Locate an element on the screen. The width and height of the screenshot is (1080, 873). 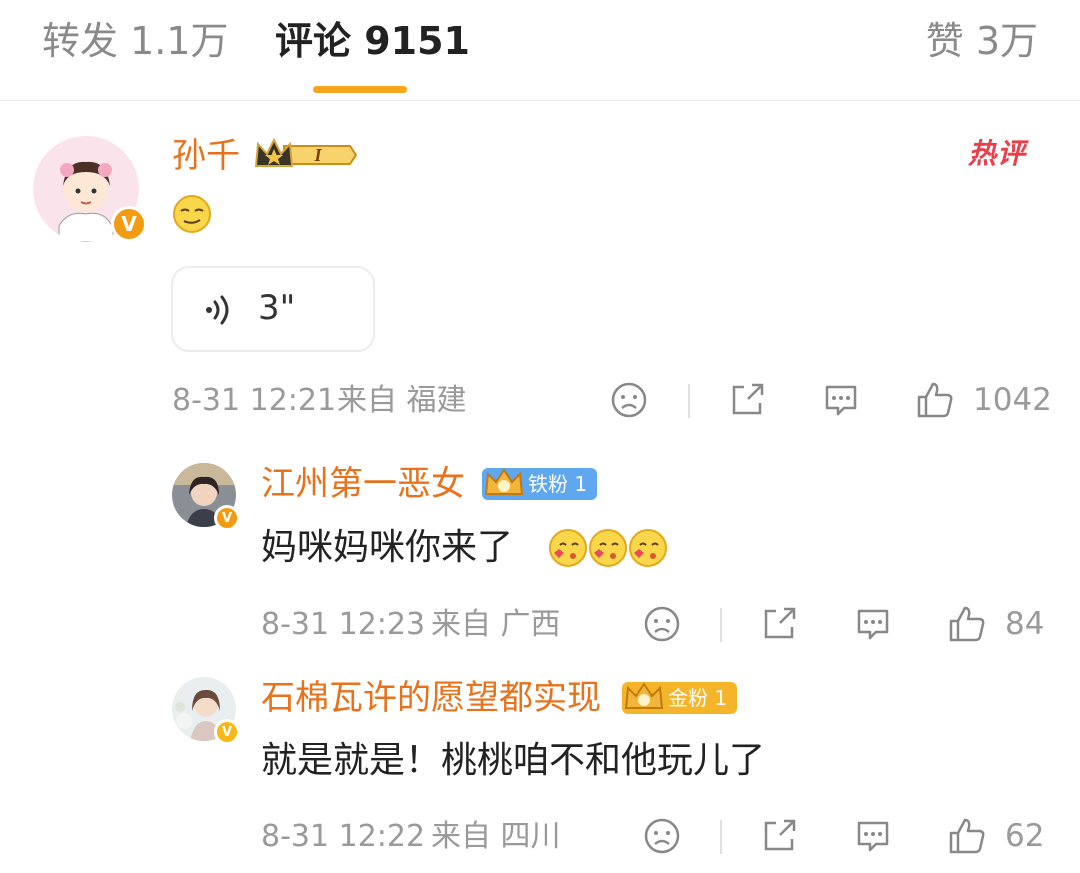
comment-time: 8-31 12:21 is located at coordinates (254, 400).